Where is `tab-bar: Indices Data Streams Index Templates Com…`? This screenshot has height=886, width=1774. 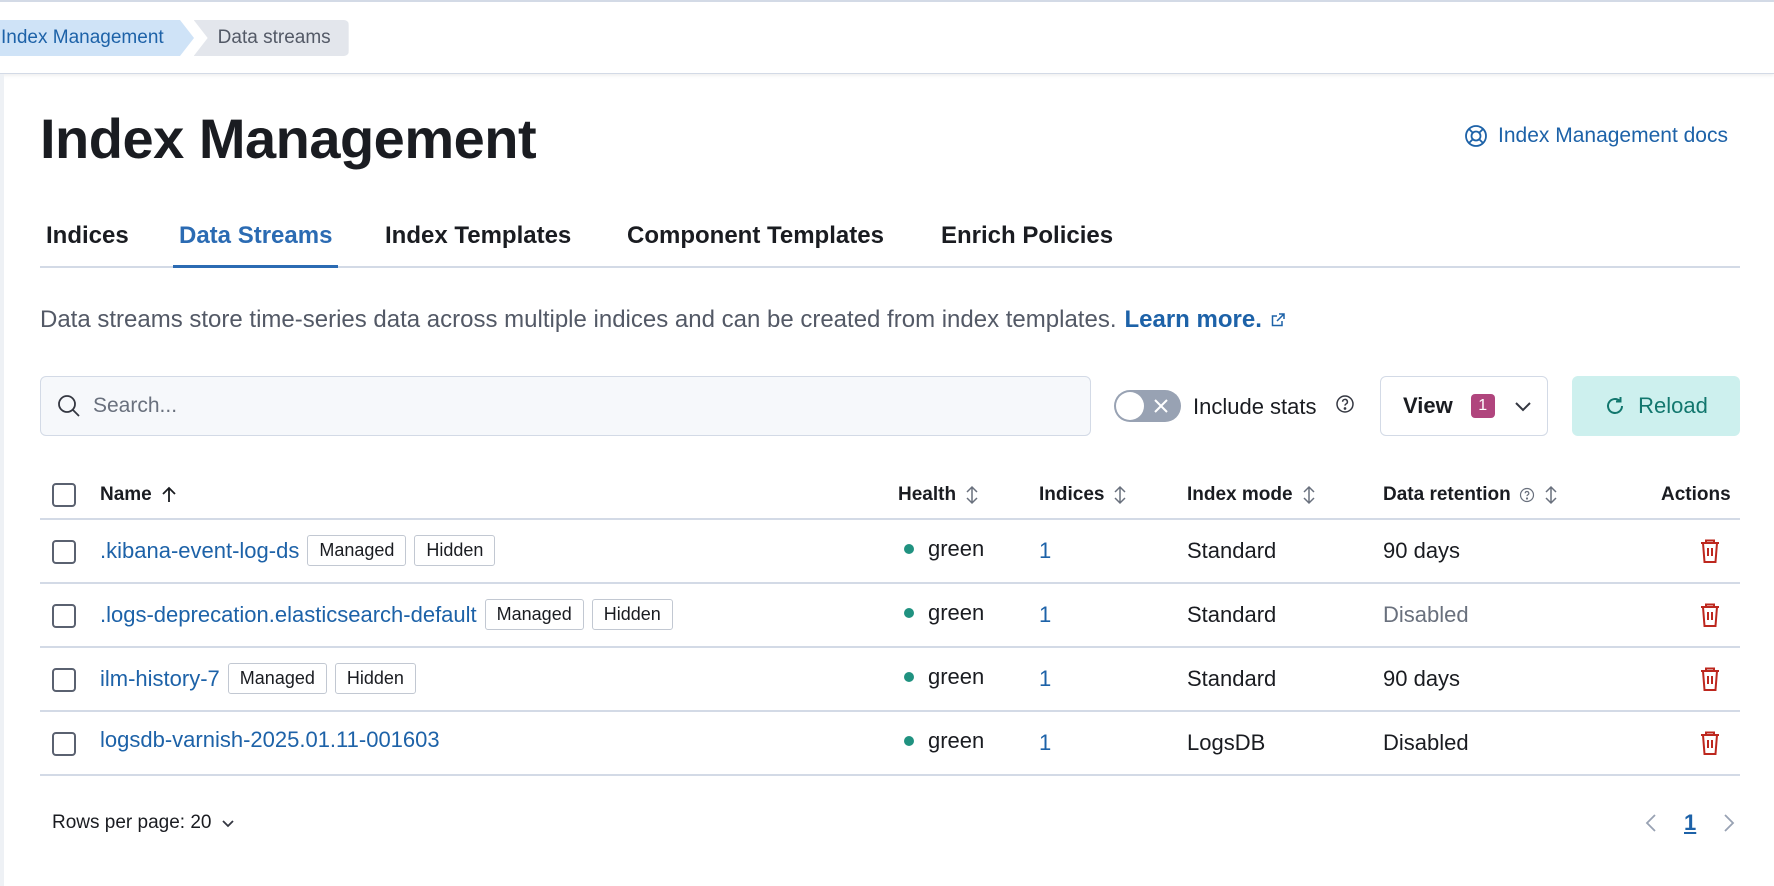 tab-bar: Indices Data Streams Index Templates Com… is located at coordinates (890, 241).